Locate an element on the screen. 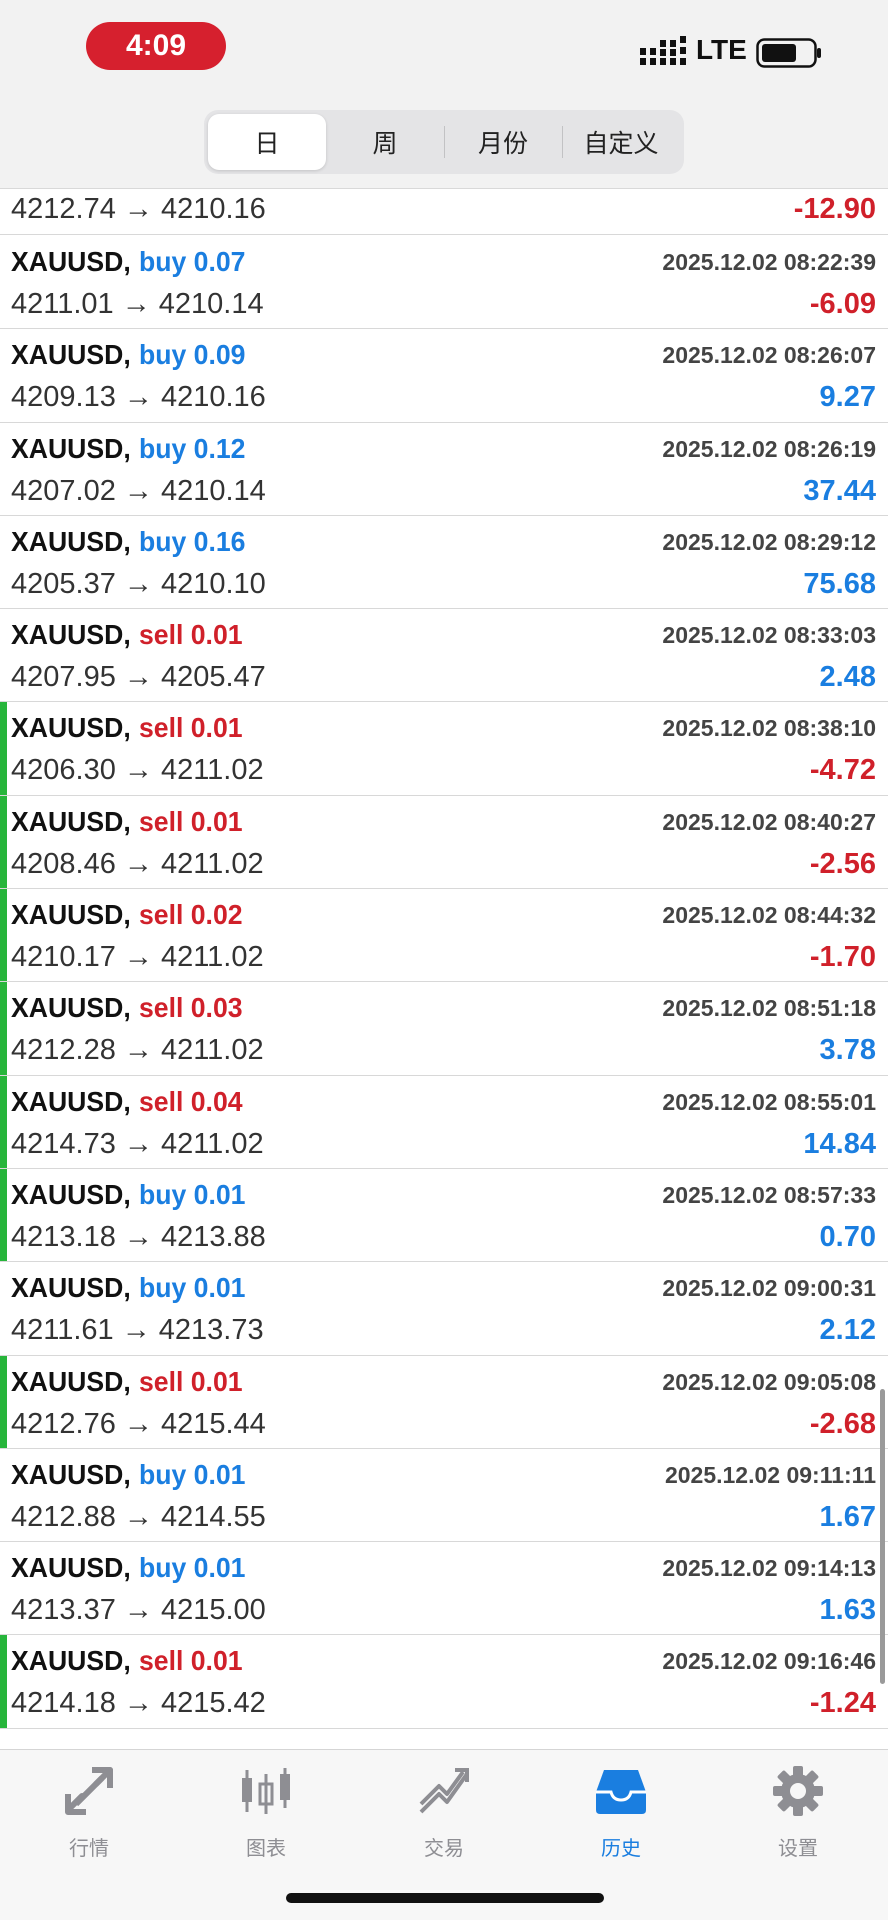  deal-prices: 4207.02 → 4210.14 is located at coordinates (138, 490).